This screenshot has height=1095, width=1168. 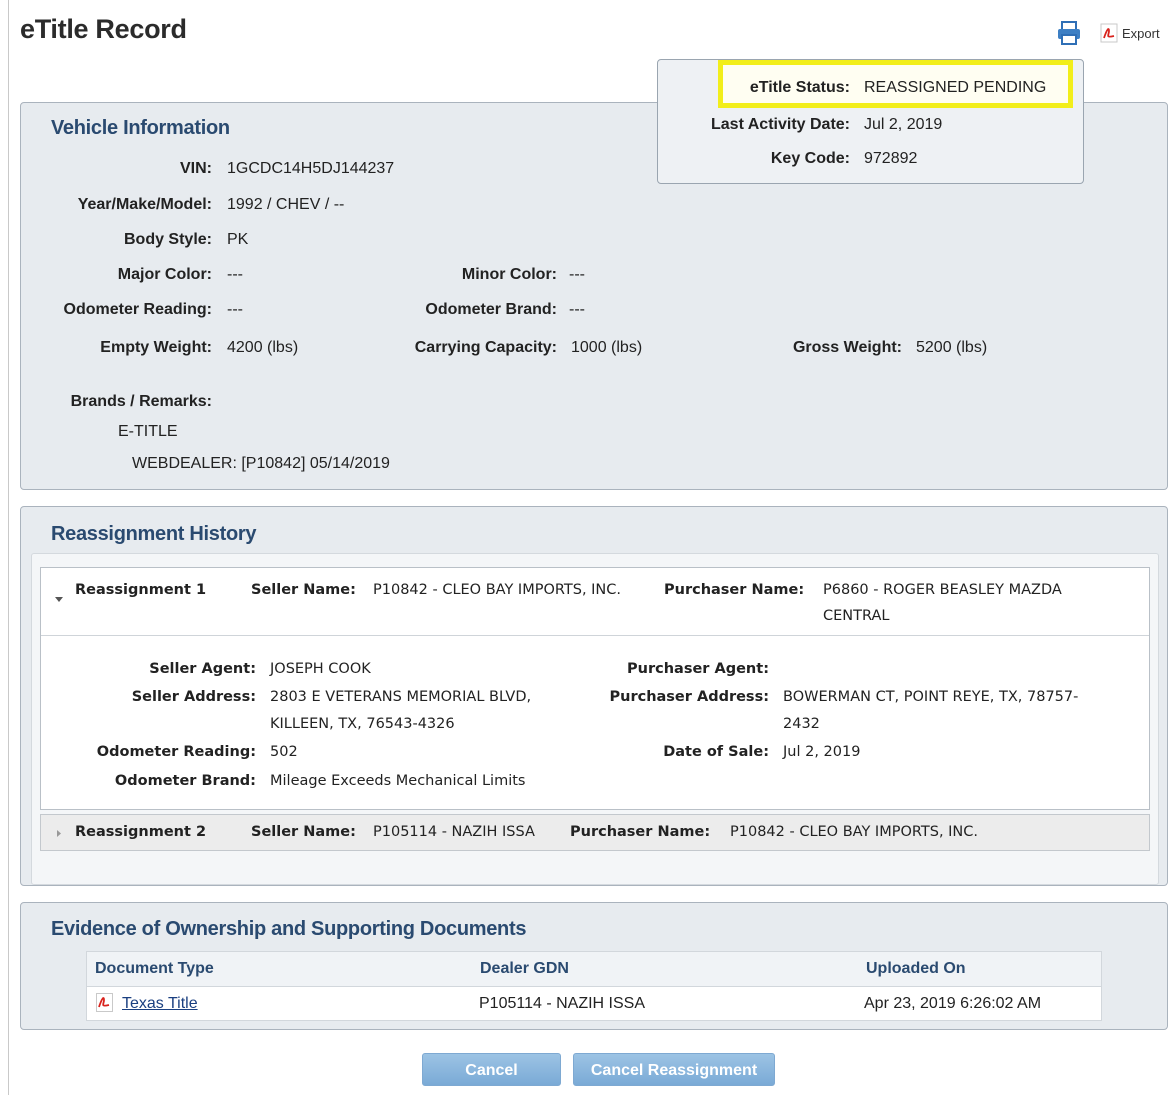 I want to click on year-make-model-value: 1992 / CHEV / --, so click(x=286, y=204).